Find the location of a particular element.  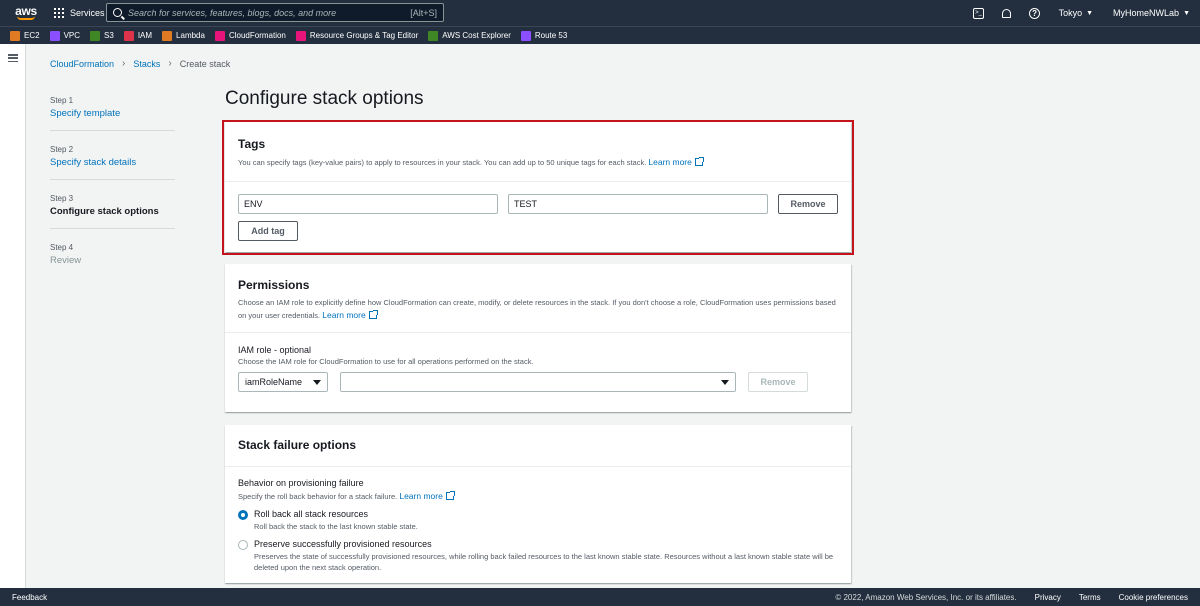

favorite-label: VPC is located at coordinates (72, 35).